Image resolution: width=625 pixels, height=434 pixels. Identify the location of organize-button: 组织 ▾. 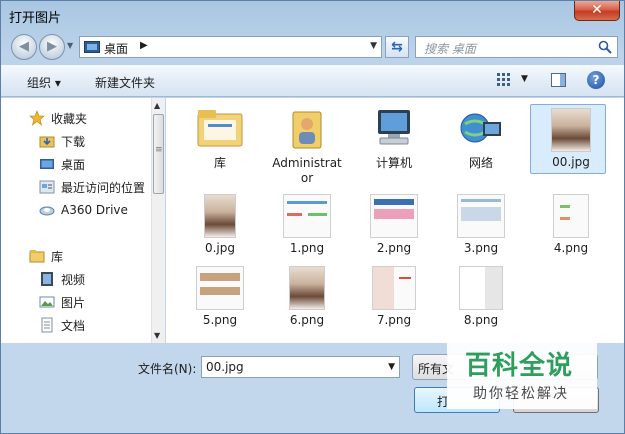
(44, 82).